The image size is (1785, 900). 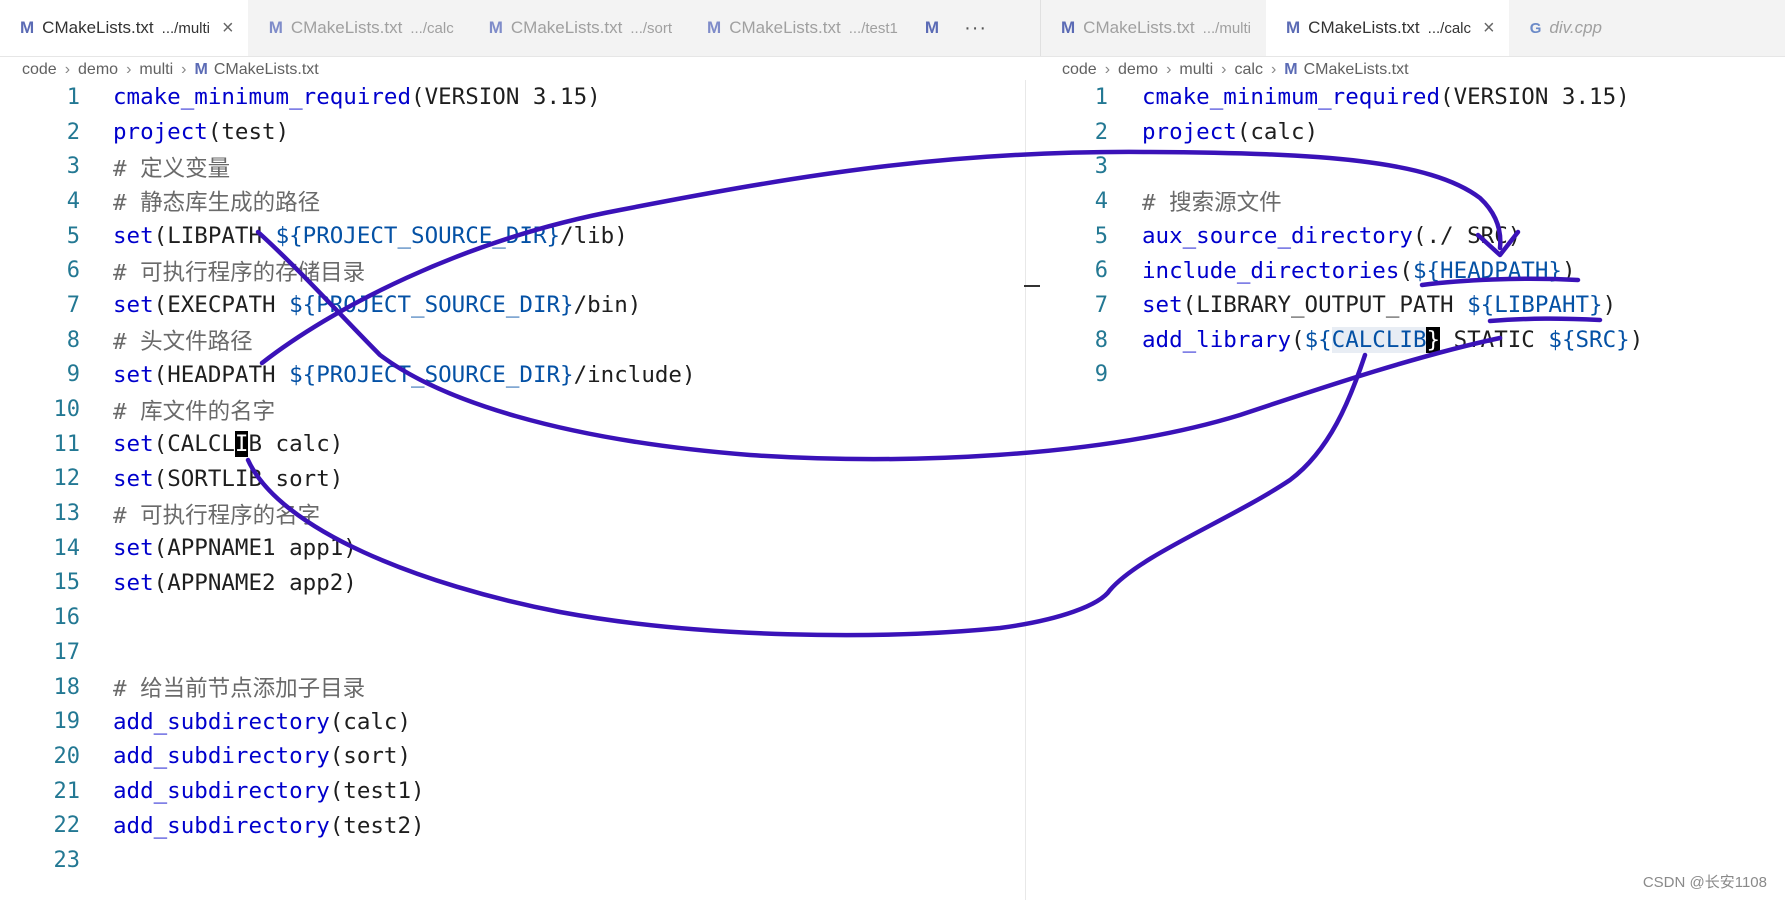 I want to click on code-line: 3 # 定义变量, so click(x=512, y=166).